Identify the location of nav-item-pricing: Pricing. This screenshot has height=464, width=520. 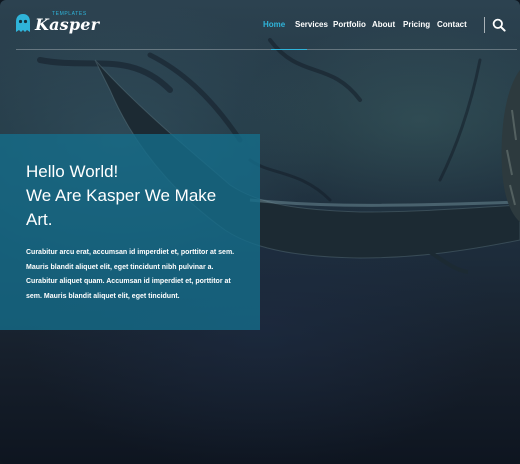
(416, 24).